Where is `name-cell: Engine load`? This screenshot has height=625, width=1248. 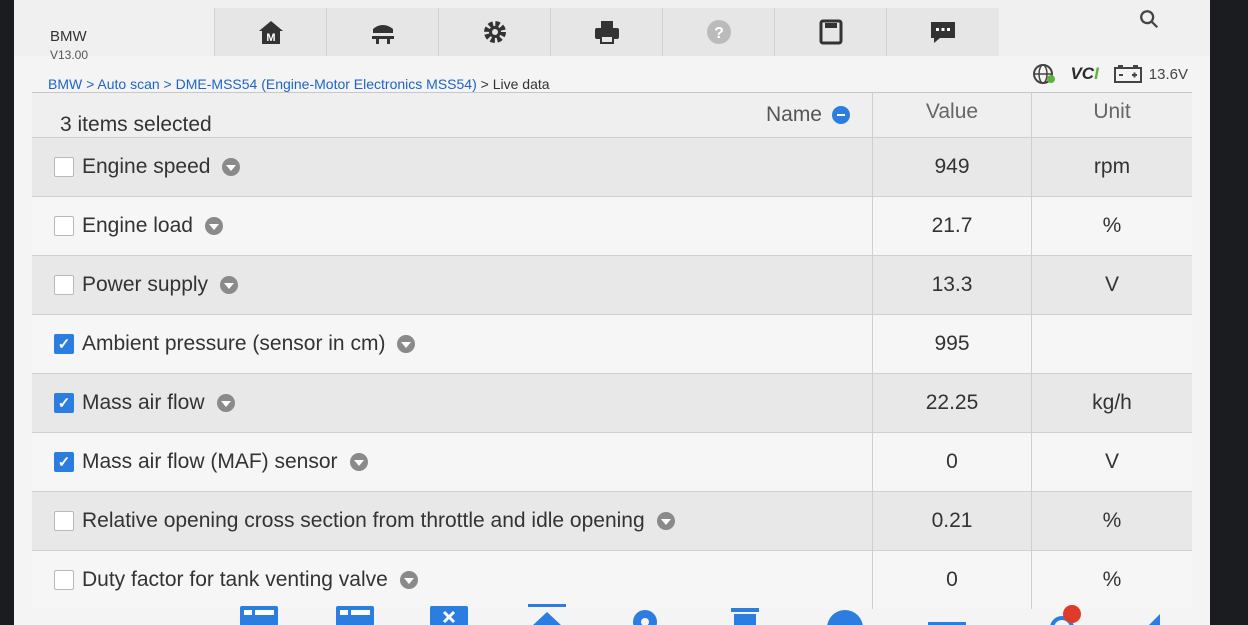
name-cell: Engine load is located at coordinates (452, 226).